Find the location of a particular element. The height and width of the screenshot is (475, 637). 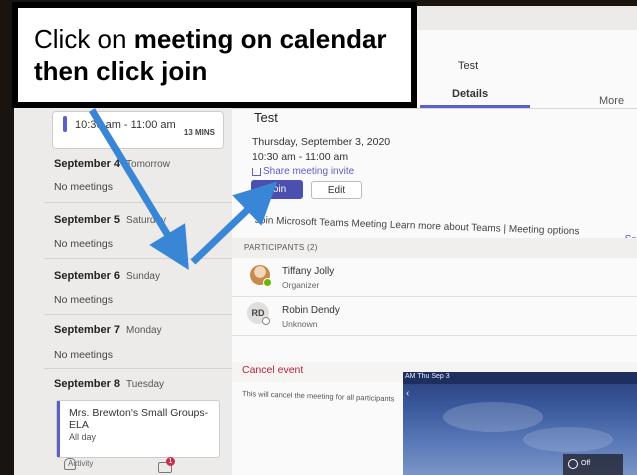

arrow-to-calendar is located at coordinates (139, 189).